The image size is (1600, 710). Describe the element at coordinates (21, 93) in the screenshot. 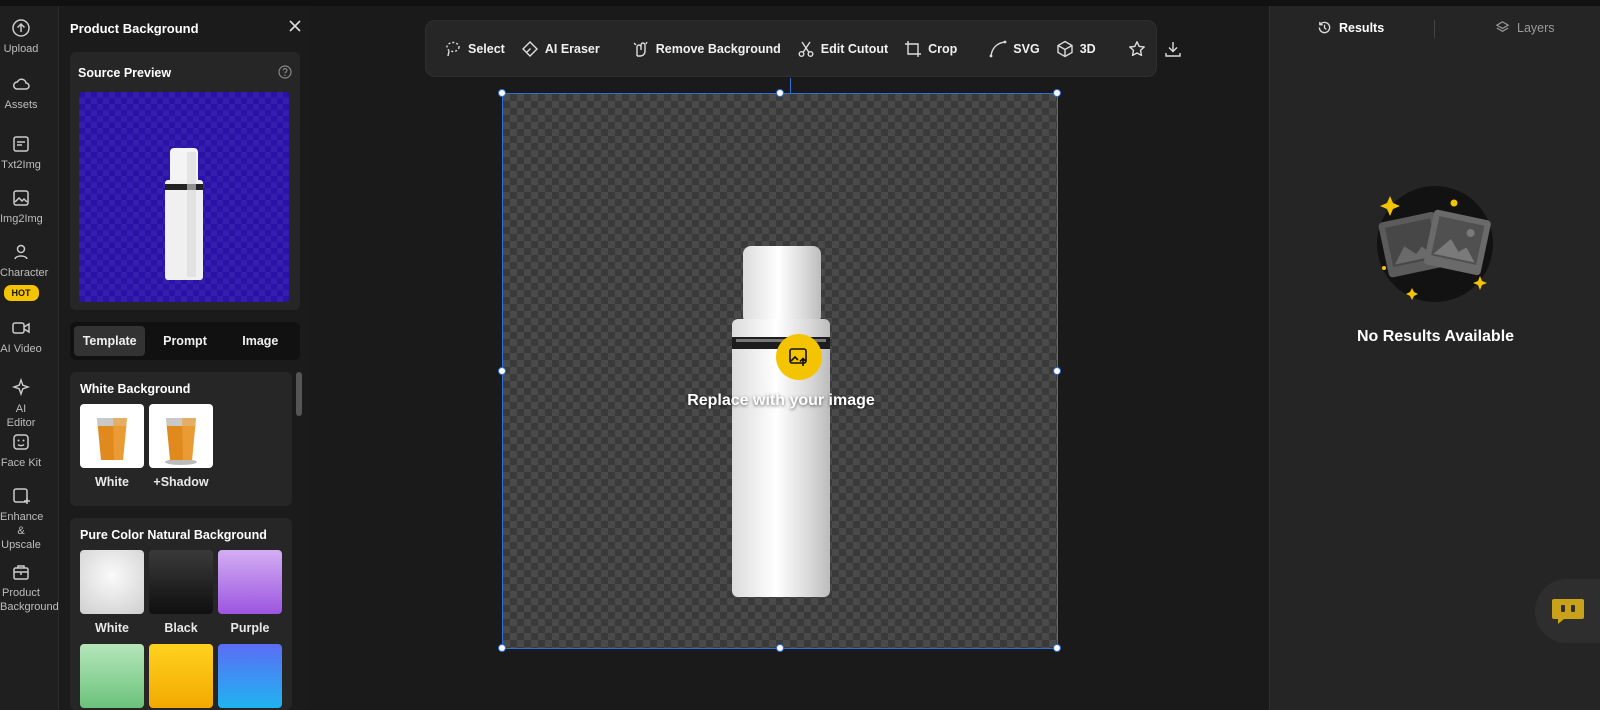

I see `rail-item-assets: Assets` at that location.